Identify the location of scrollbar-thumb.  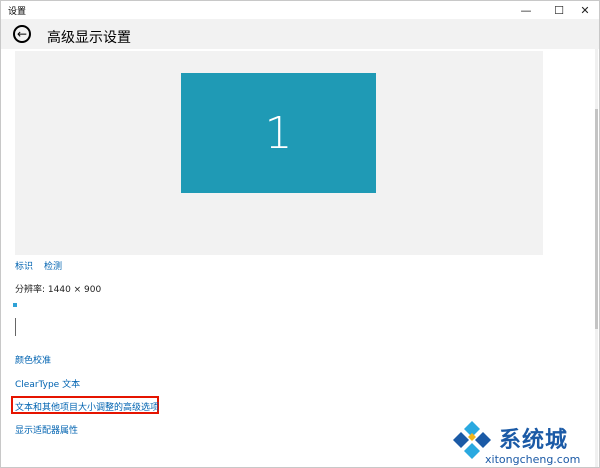
(596, 219).